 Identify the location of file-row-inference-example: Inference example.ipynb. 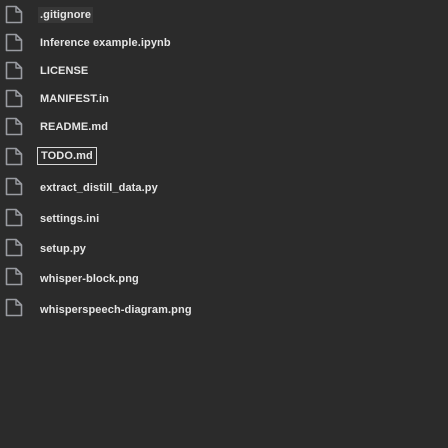
(224, 42).